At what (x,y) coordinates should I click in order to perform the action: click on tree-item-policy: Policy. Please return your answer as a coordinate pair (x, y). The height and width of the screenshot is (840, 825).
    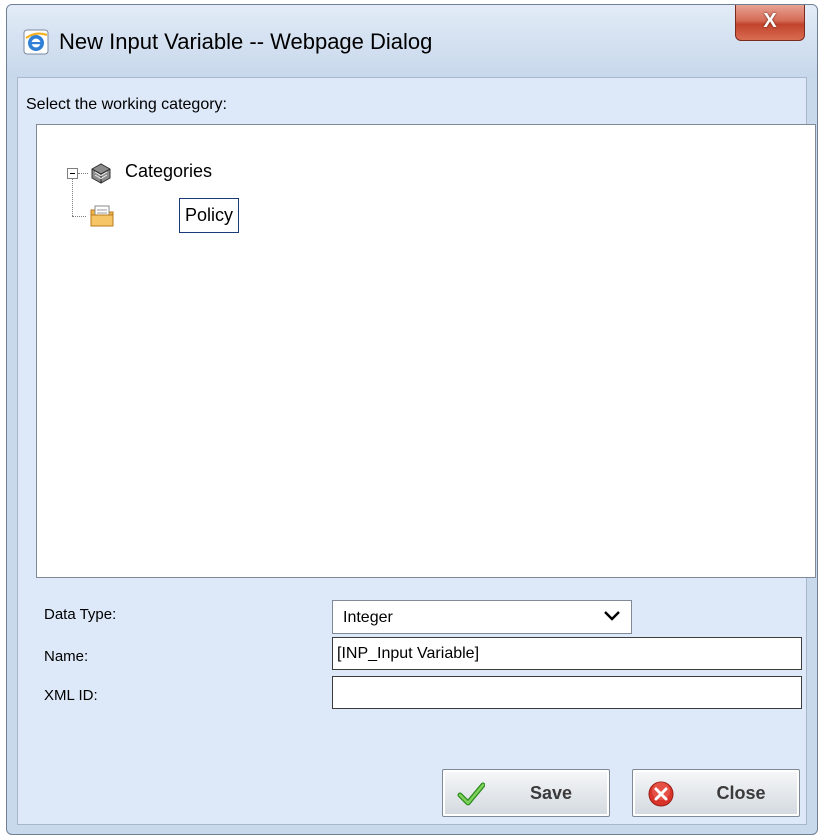
    Looking at the image, I should click on (209, 215).